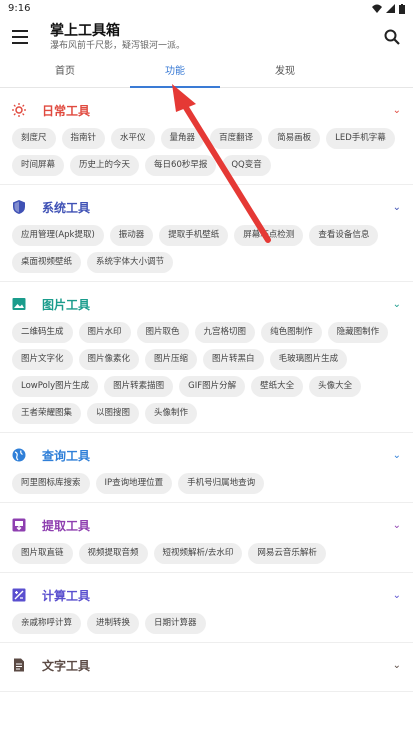  I want to click on extract-icon, so click(19, 525).